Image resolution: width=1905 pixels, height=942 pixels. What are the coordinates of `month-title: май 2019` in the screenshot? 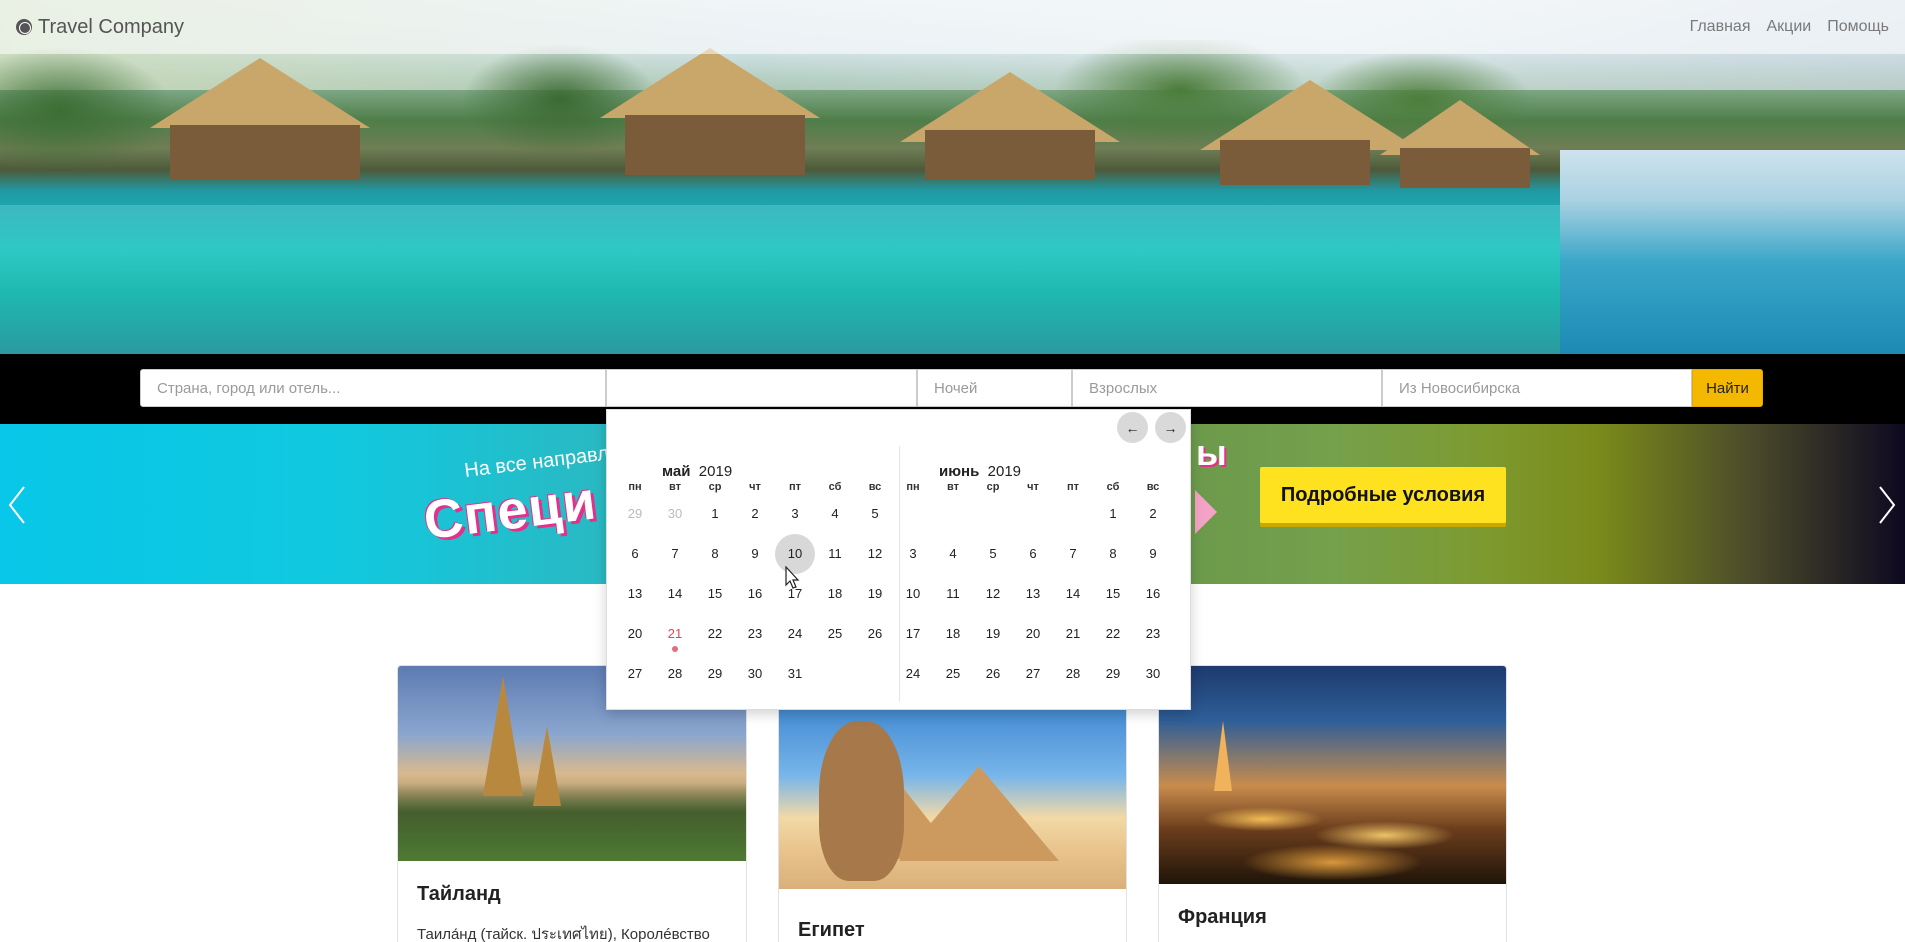 It's located at (697, 471).